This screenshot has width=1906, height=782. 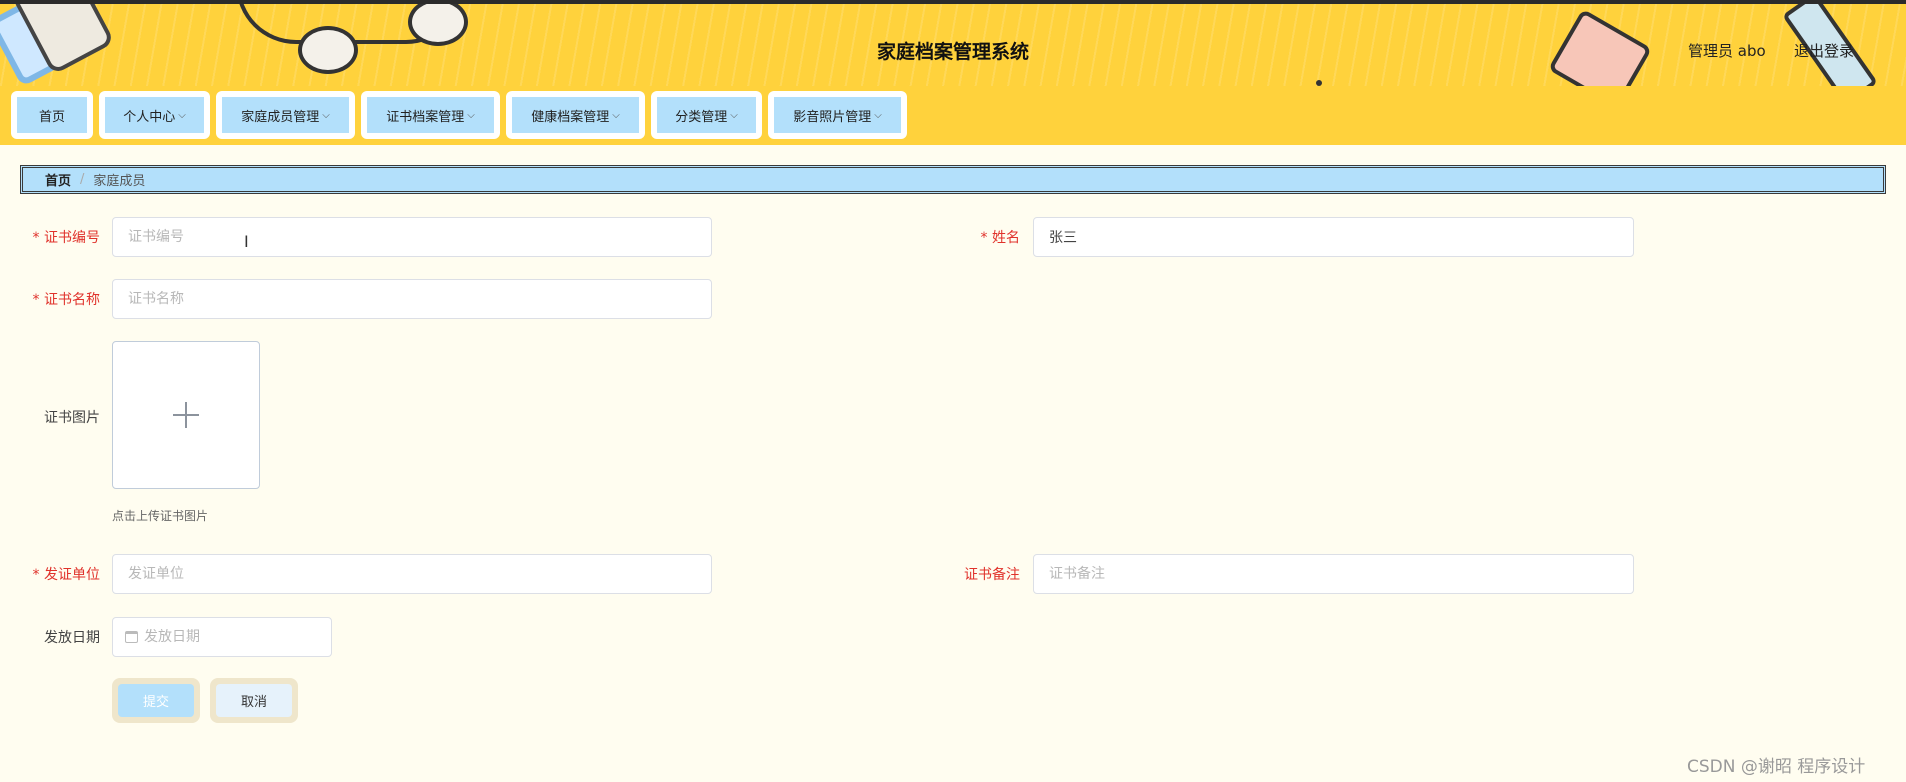 What do you see at coordinates (412, 574) in the screenshot?
I see `issuer-input` at bounding box center [412, 574].